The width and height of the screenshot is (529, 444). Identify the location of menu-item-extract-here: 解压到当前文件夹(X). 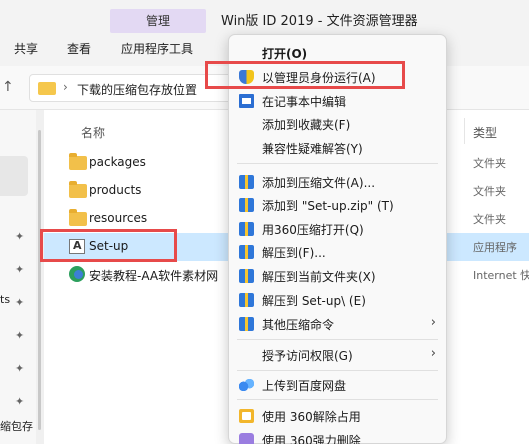
(337, 276).